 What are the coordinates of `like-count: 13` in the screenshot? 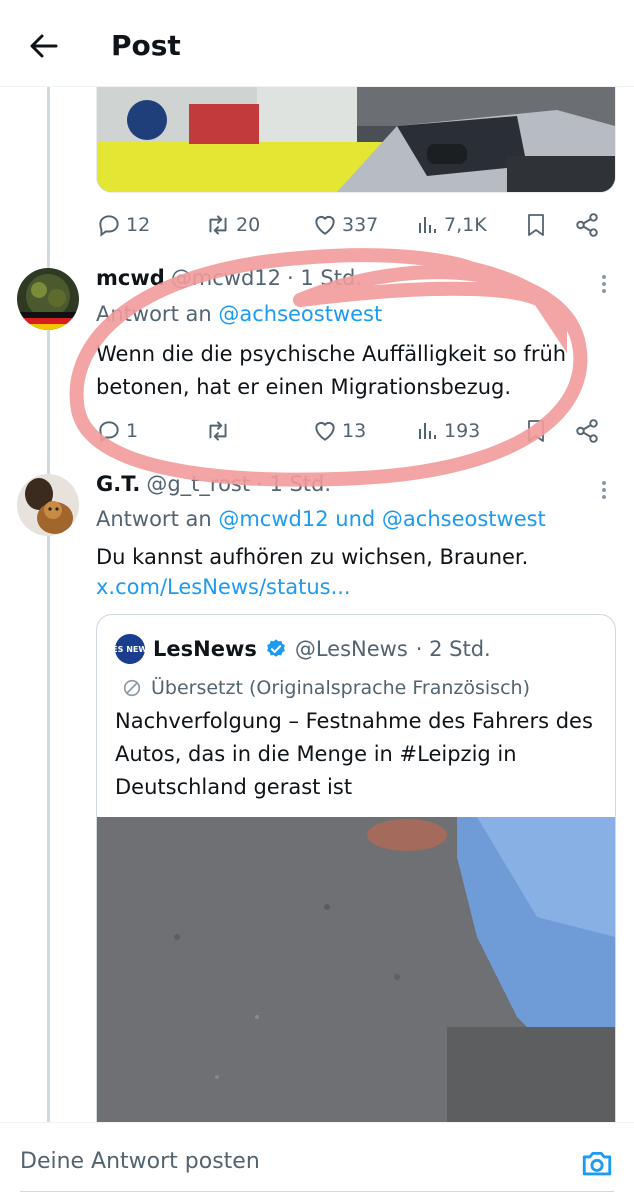 It's located at (354, 431).